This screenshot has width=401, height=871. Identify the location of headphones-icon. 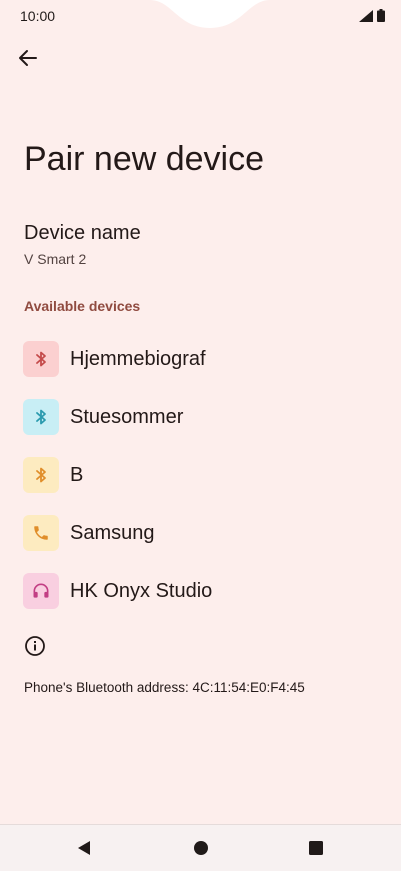
(41, 591).